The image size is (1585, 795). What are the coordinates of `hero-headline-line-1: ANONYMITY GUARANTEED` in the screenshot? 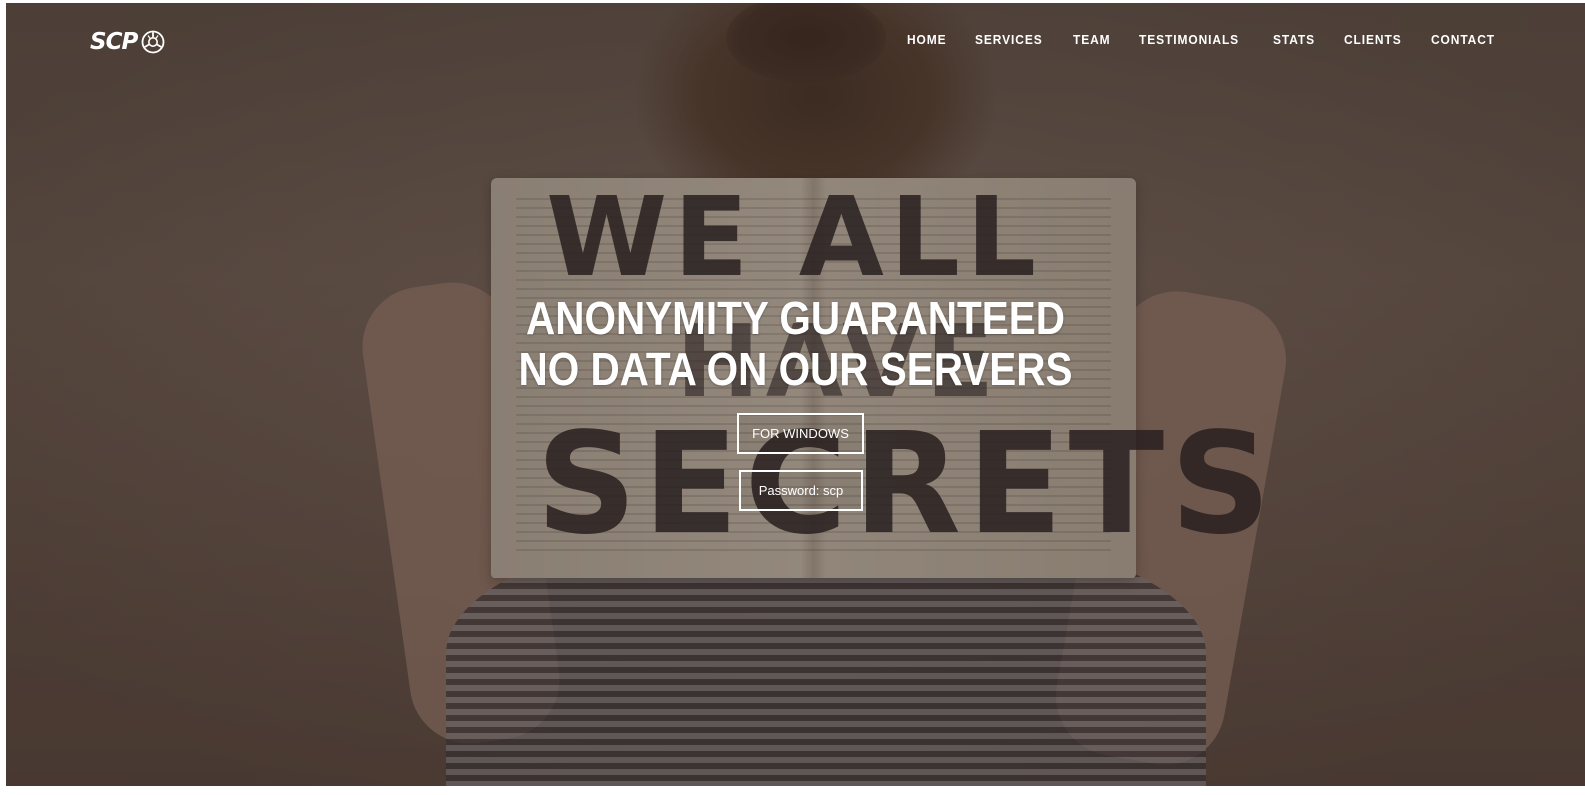 It's located at (795, 318).